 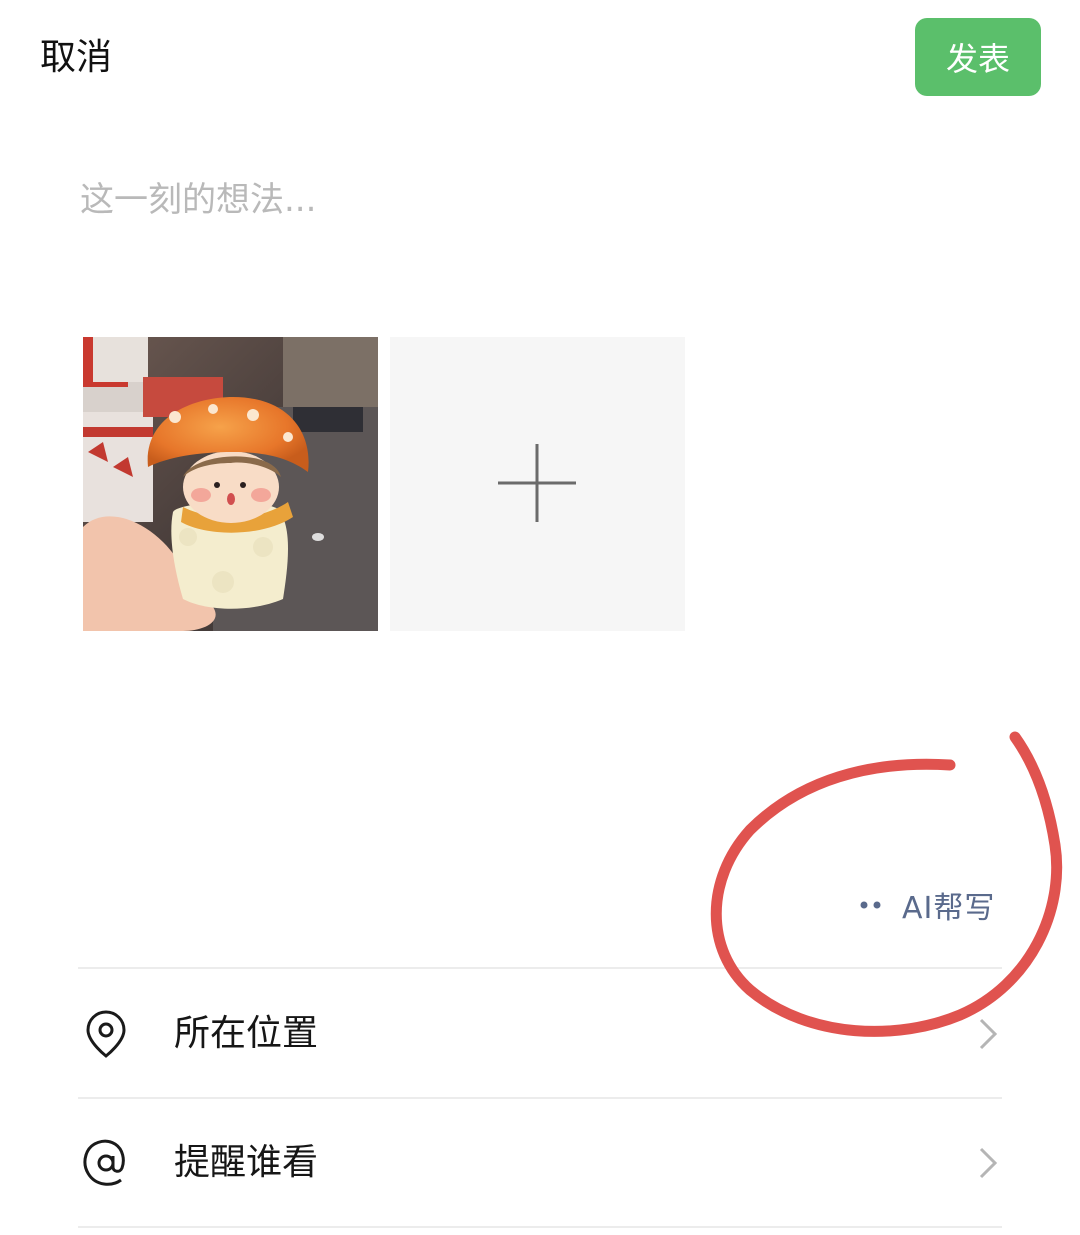 What do you see at coordinates (106, 1034) in the screenshot?
I see `location-pin-icon` at bounding box center [106, 1034].